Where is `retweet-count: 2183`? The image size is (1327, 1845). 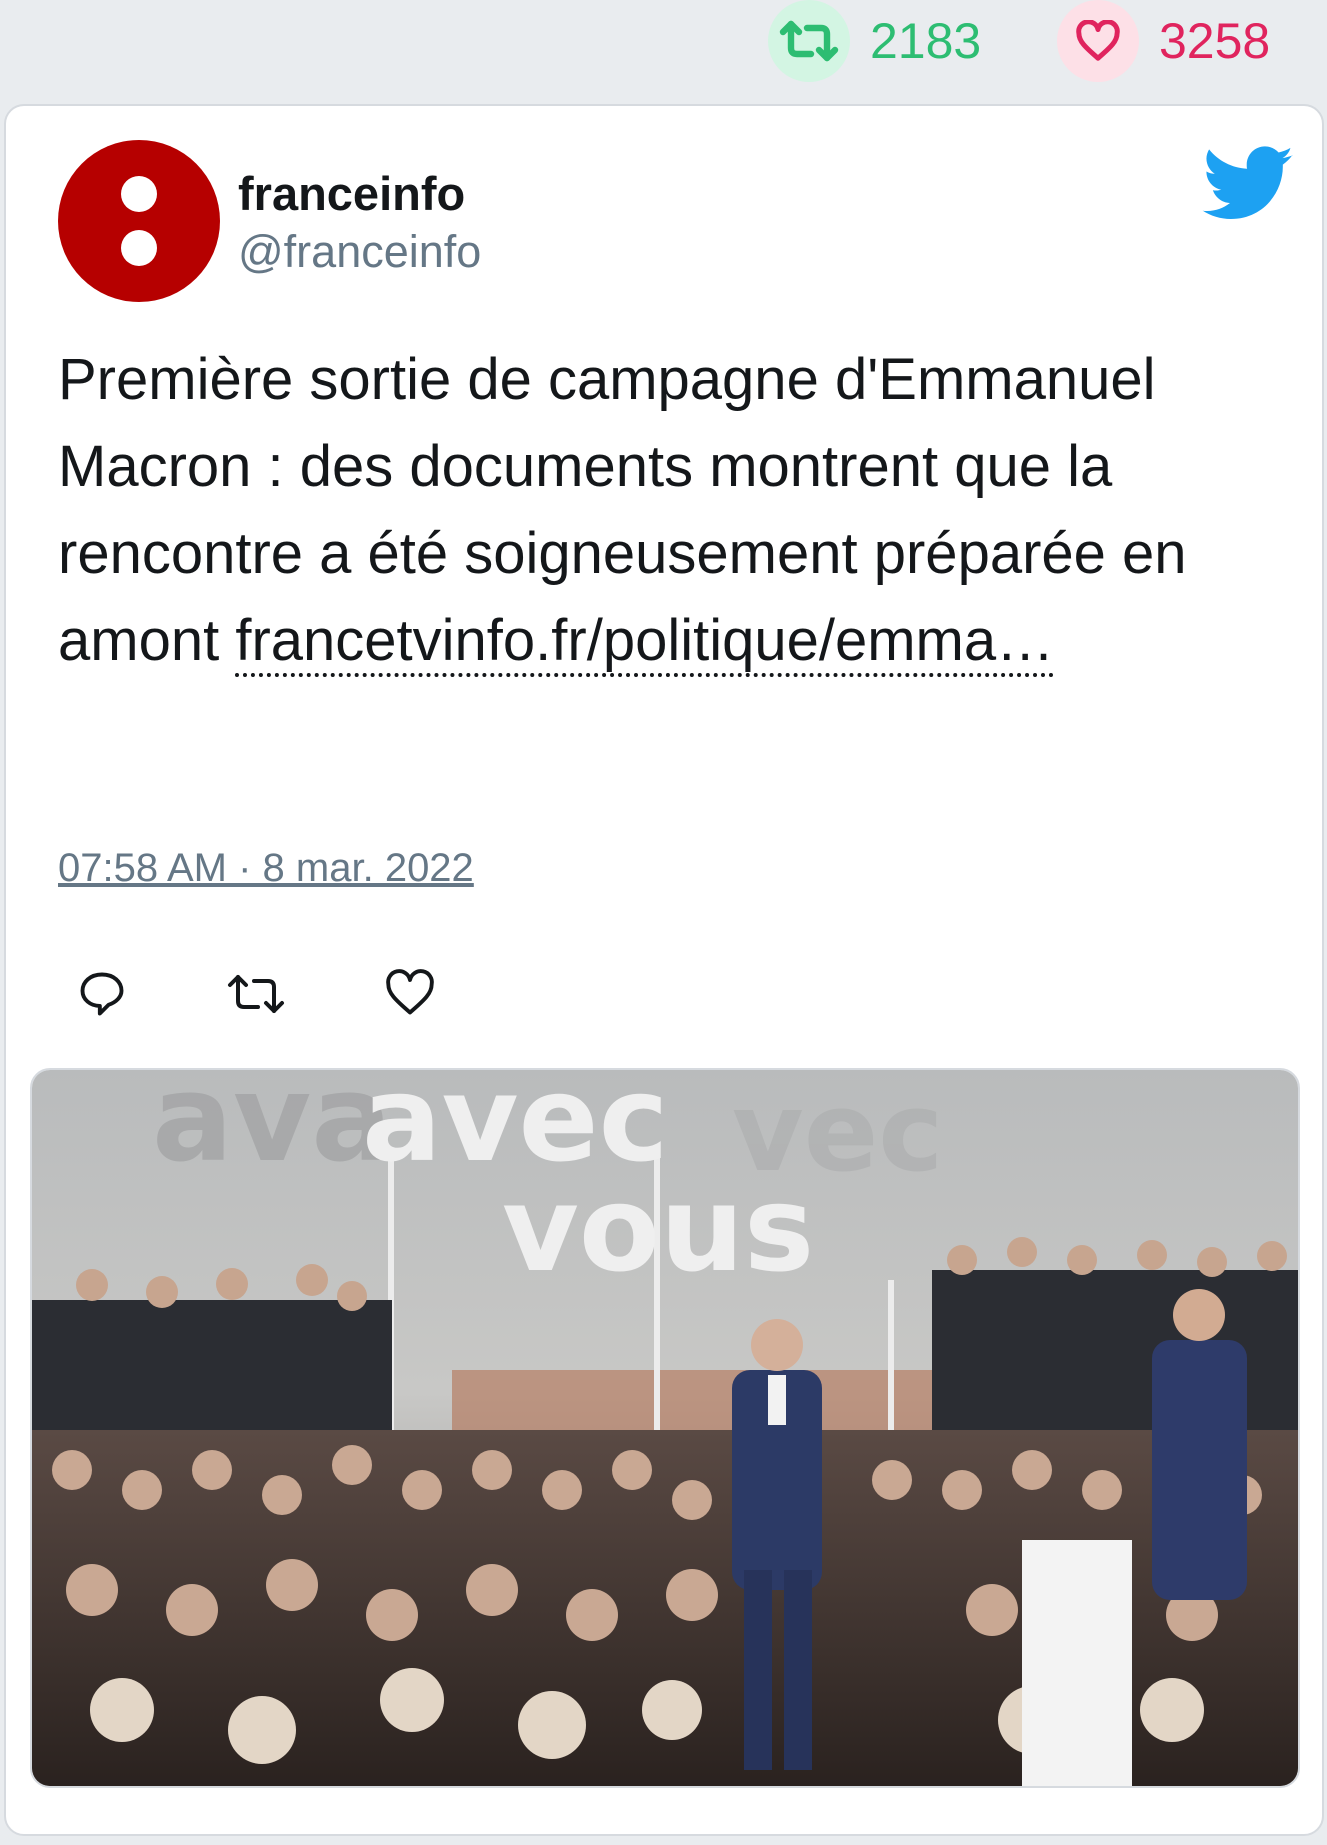 retweet-count: 2183 is located at coordinates (875, 41).